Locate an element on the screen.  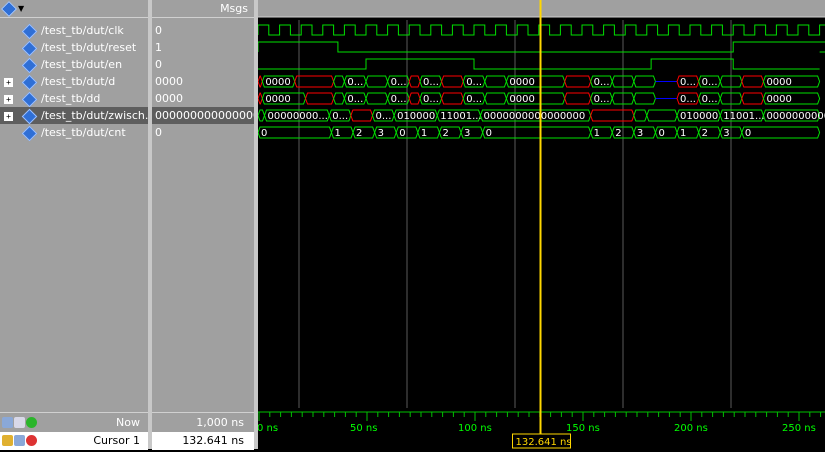
msgs-label: Msgs is located at coordinates (234, 8).